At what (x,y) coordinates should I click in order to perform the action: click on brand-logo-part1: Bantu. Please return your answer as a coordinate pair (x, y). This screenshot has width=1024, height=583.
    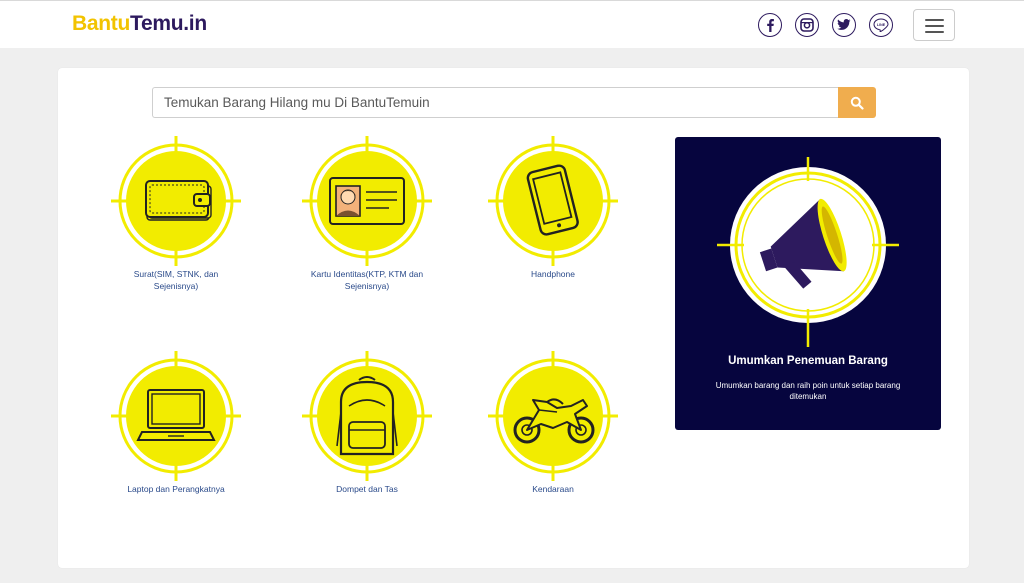
    Looking at the image, I should click on (101, 23).